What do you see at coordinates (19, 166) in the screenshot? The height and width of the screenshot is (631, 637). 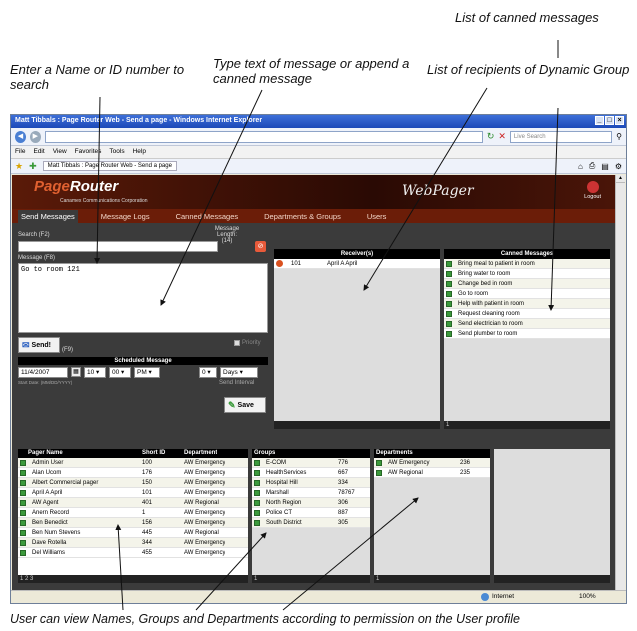 I see `favorites-star-icon: ★` at bounding box center [19, 166].